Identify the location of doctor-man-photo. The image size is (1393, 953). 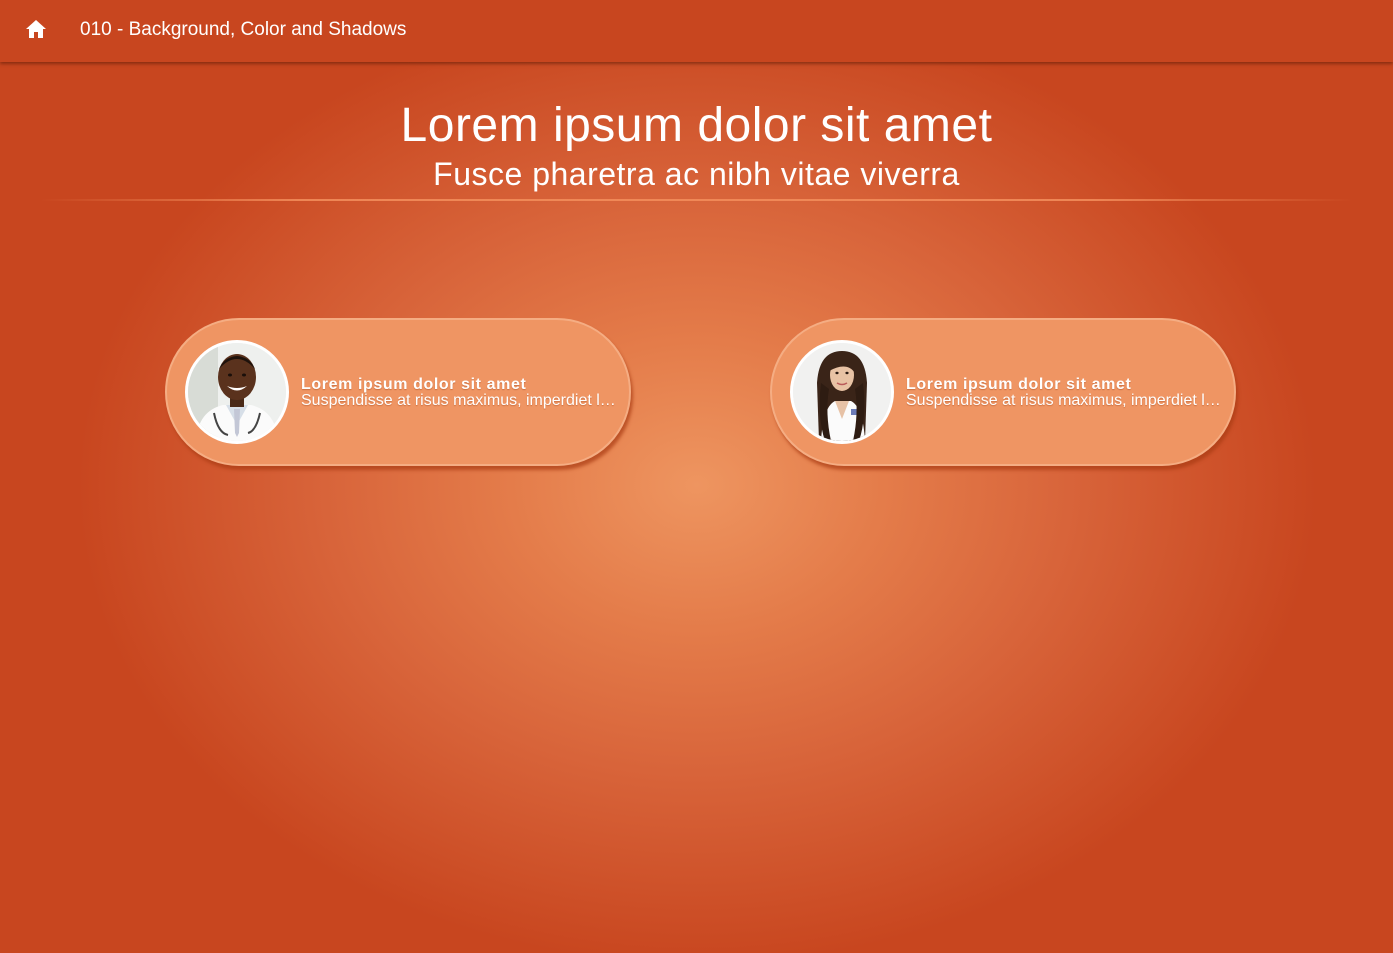
(237, 392).